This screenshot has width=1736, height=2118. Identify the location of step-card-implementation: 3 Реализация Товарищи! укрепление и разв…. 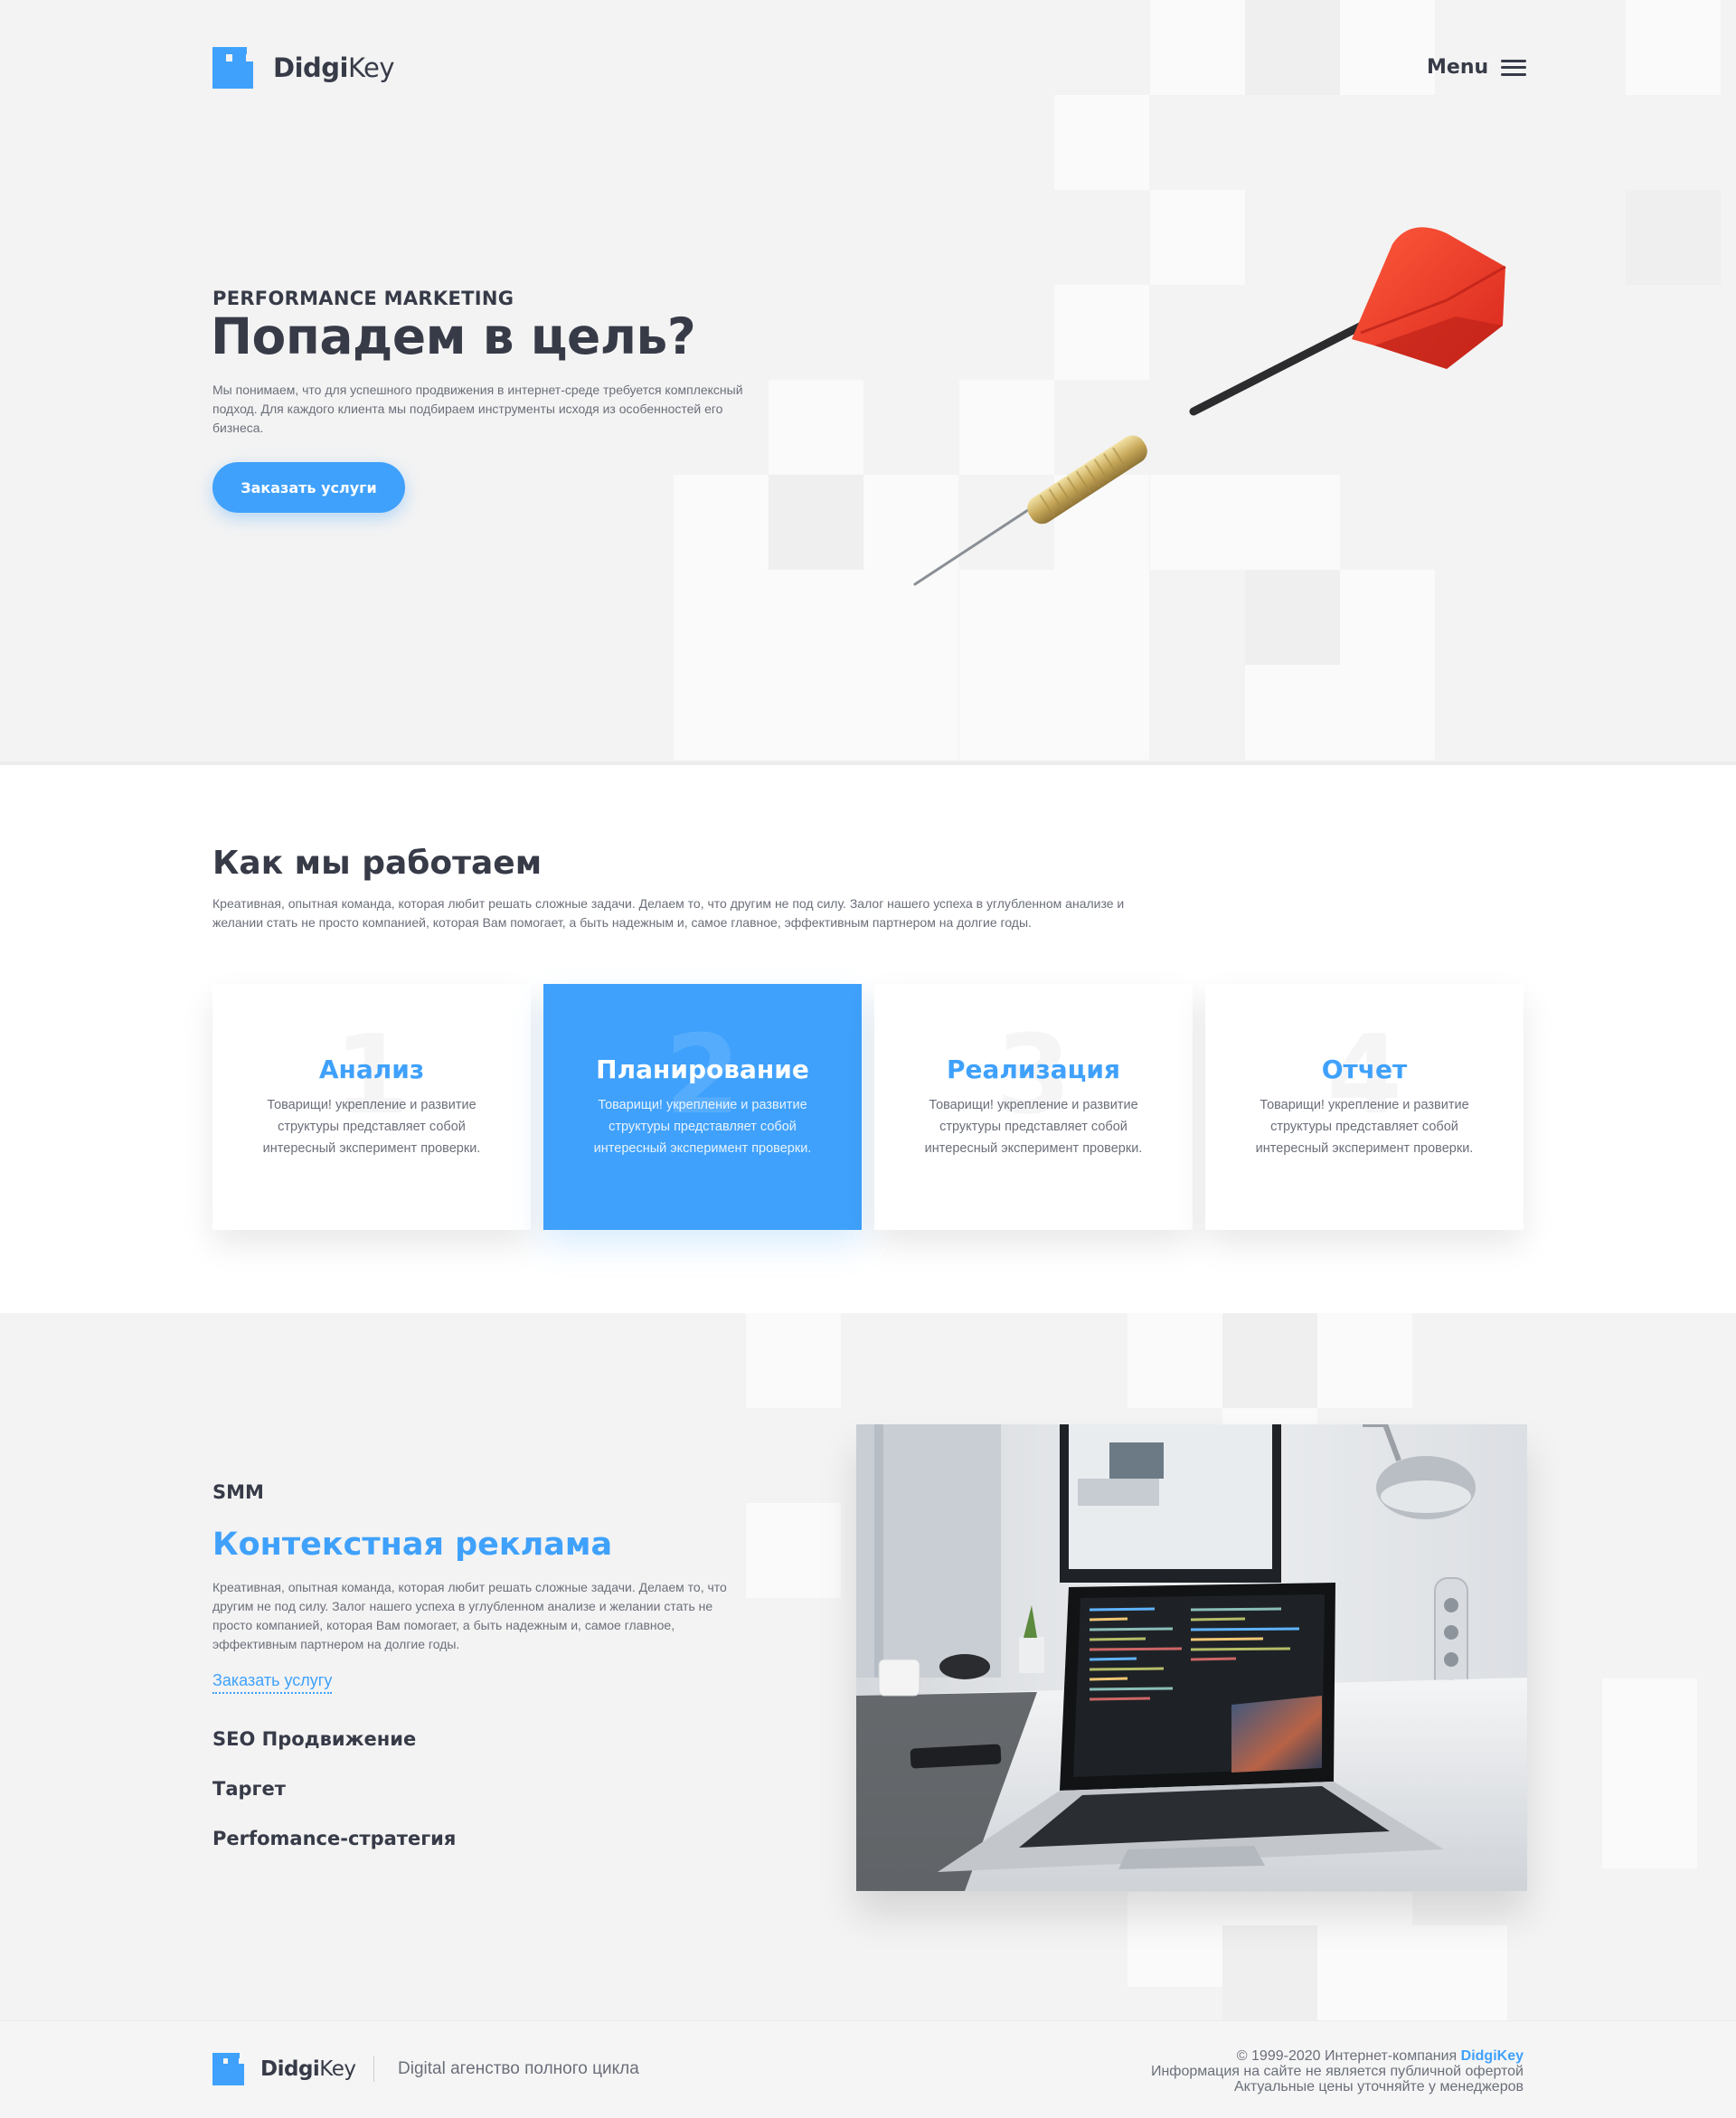
(1033, 1107).